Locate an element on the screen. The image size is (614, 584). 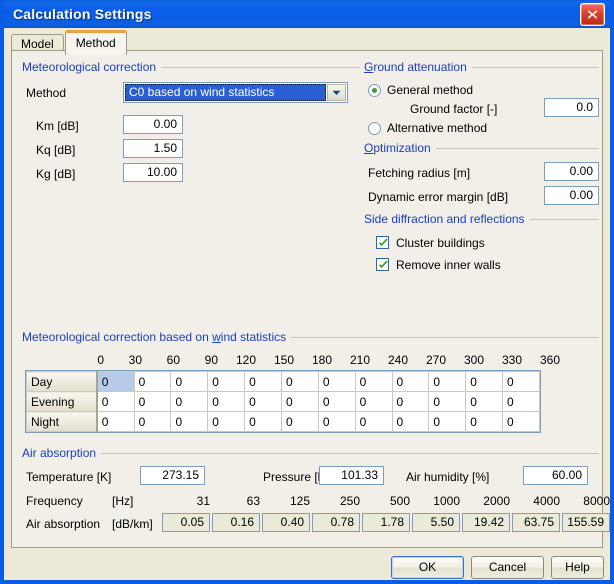
table-row: Night 0 0 0 0 0 0 0 0 0 0 0 0 is located at coordinates (282, 421).